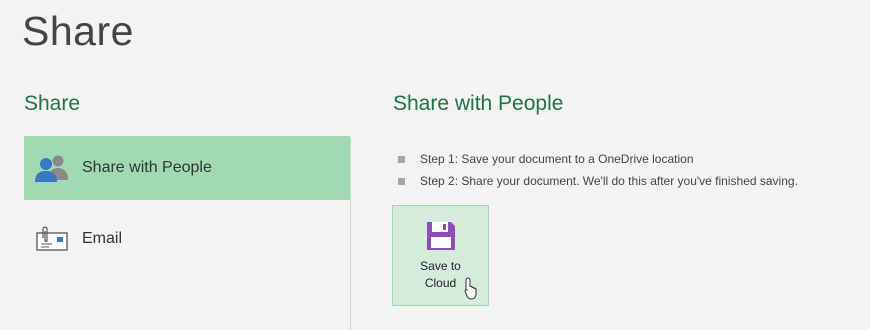  I want to click on share-with-people-label: Share with People, so click(147, 167).